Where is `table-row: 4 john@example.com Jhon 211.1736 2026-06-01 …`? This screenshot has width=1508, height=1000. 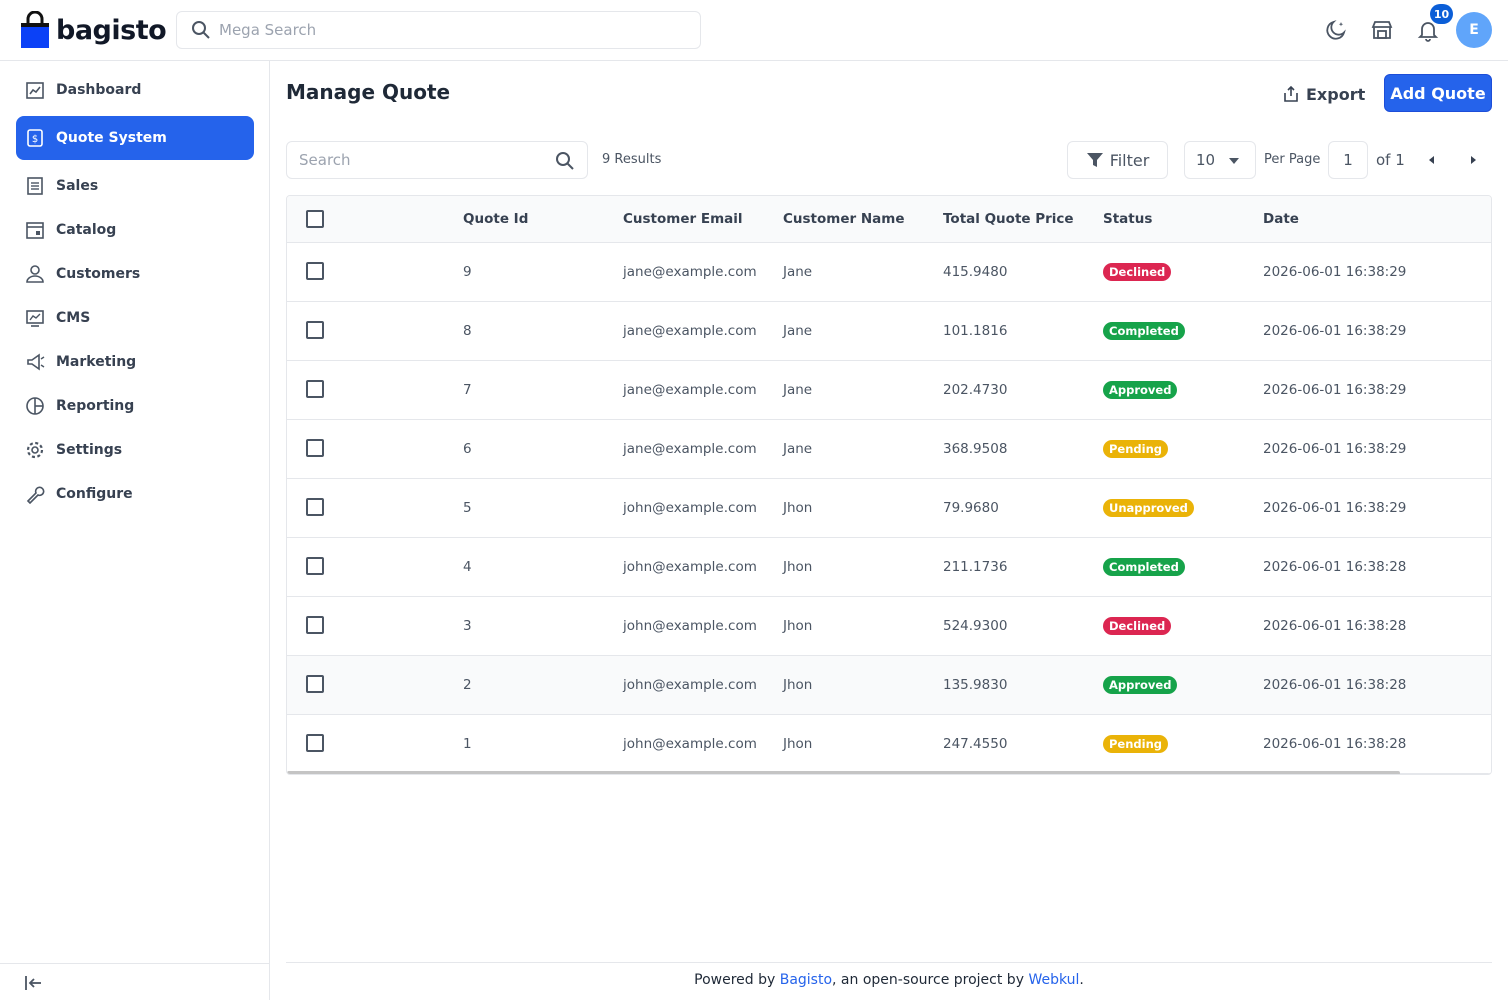 table-row: 4 john@example.com Jhon 211.1736 2026-06-01 … is located at coordinates (889, 567).